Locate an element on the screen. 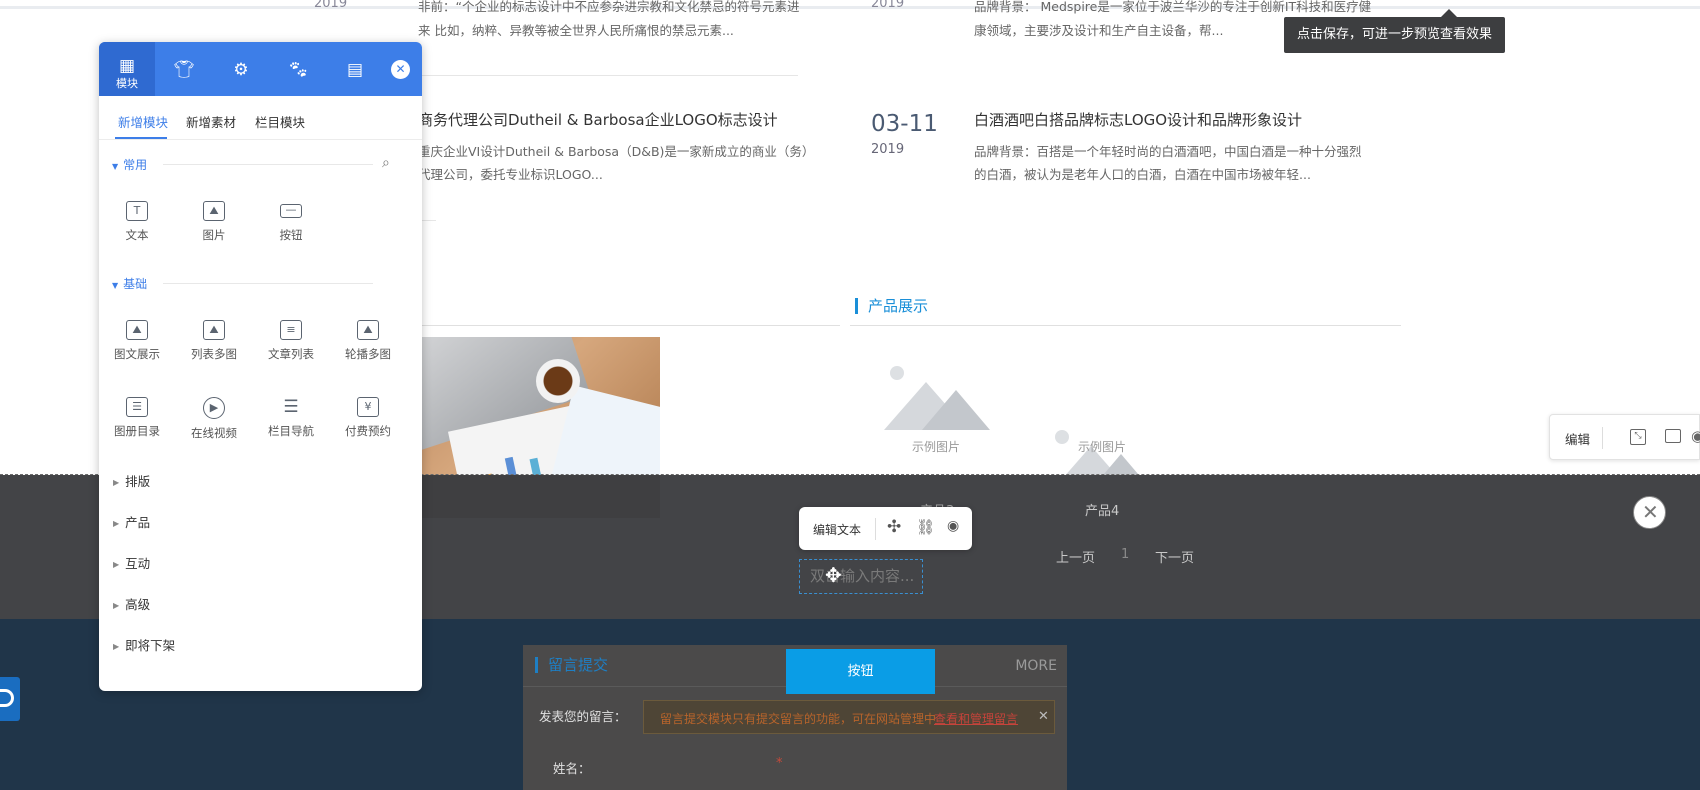  news-title-link: 白酒酒吧白搭品牌标志LOGO设计和品牌形象设计 is located at coordinates (1138, 119).